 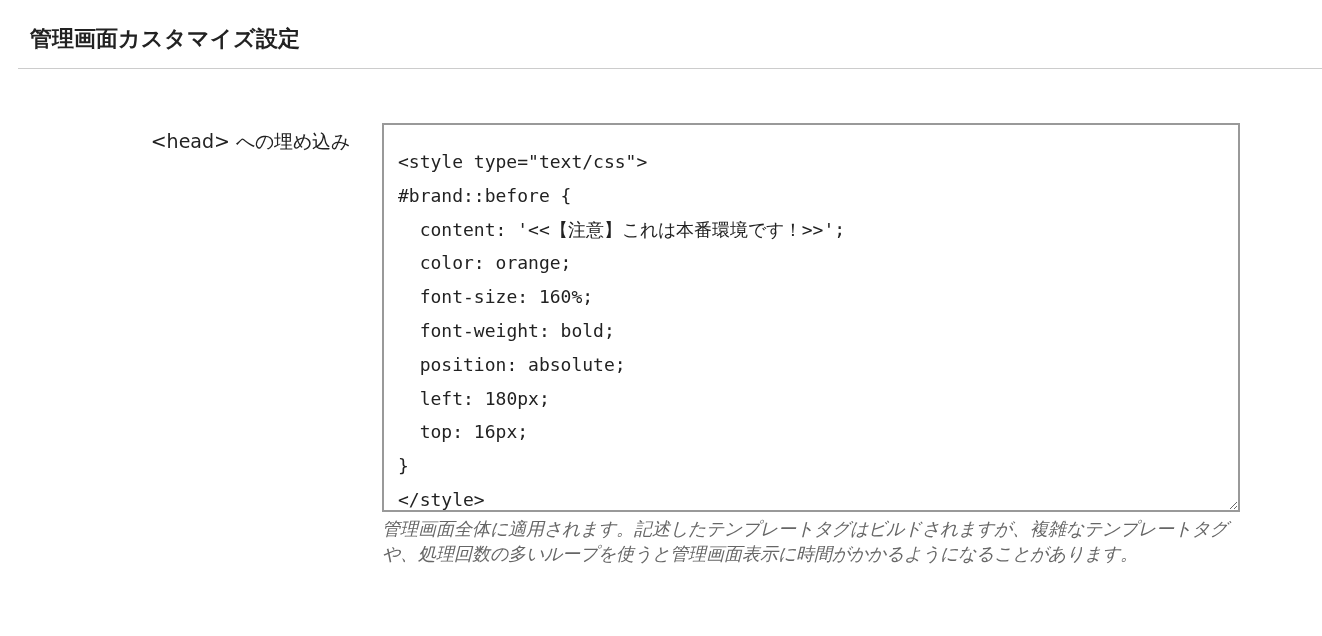 What do you see at coordinates (249, 141) in the screenshot?
I see `field-label: <head> への埋め込み` at bounding box center [249, 141].